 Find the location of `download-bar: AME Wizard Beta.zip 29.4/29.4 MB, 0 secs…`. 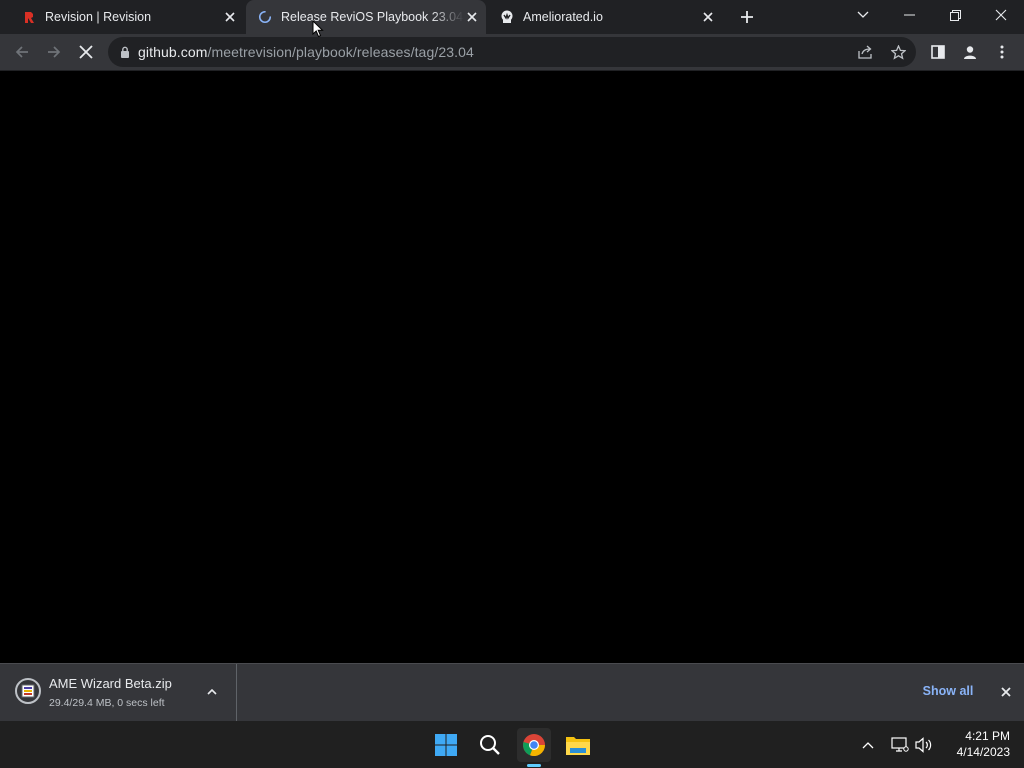

download-bar: AME Wizard Beta.zip 29.4/29.4 MB, 0 secs… is located at coordinates (512, 692).